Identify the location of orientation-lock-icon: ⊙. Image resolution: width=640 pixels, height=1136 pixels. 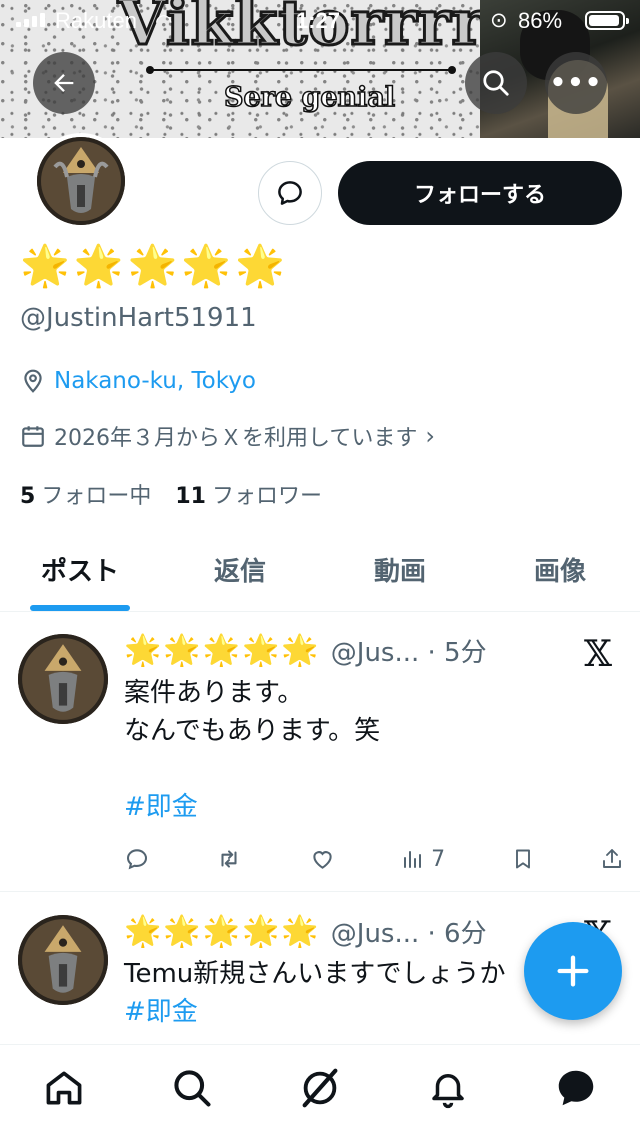
(499, 20).